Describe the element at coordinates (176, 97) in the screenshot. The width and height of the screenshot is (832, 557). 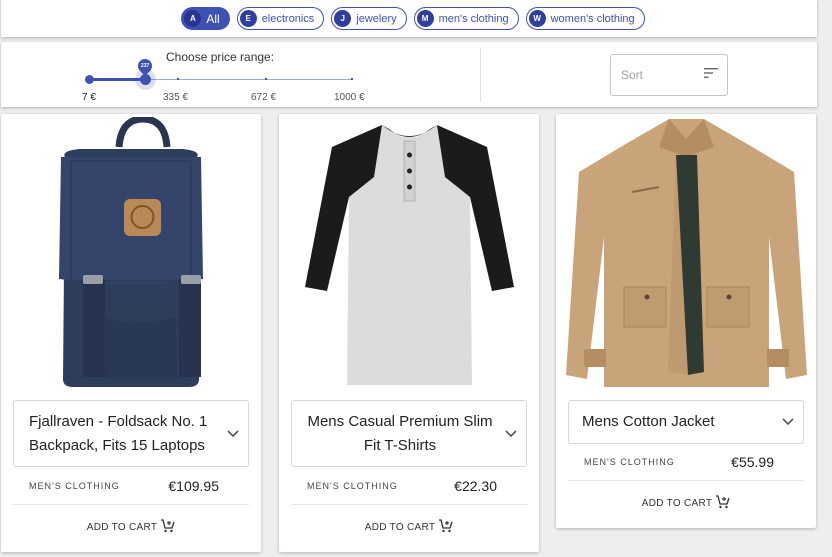
I see `tick-label: 335 €` at that location.